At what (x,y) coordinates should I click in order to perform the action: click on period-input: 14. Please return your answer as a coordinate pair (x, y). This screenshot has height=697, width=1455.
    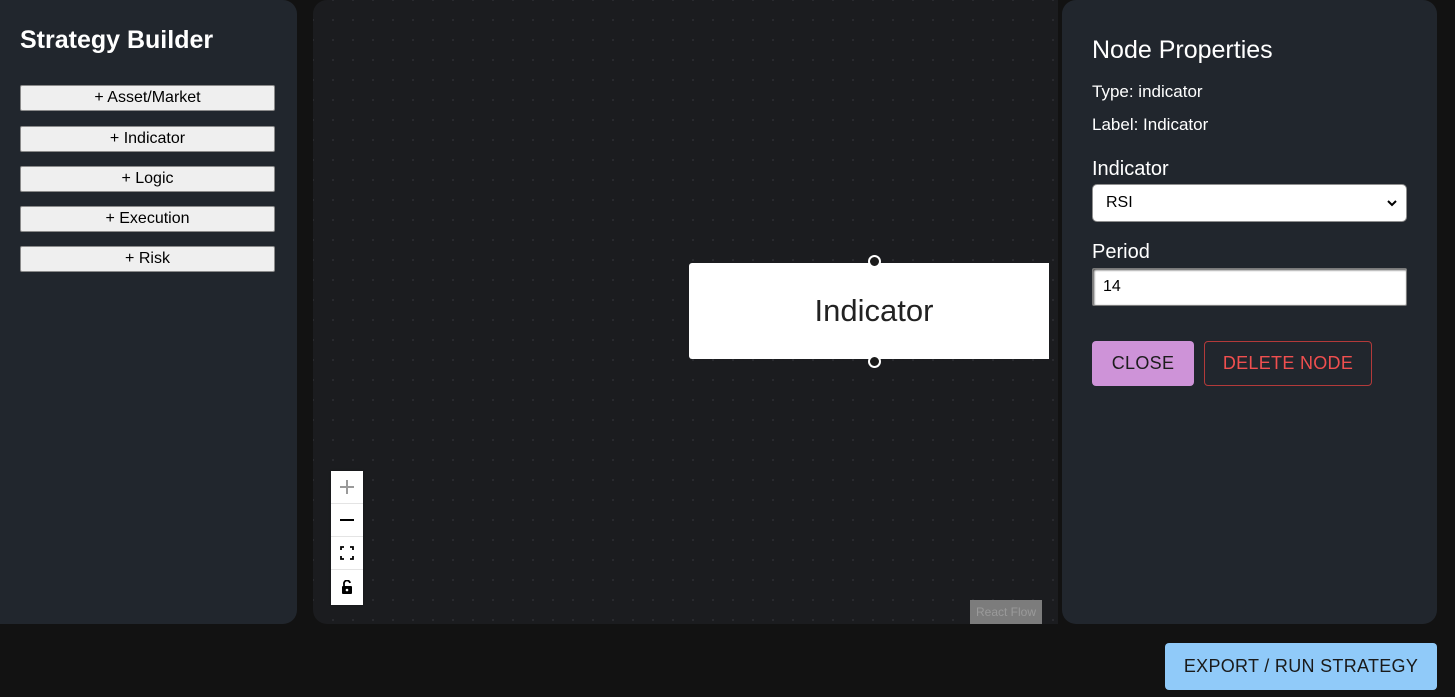
    Looking at the image, I should click on (1249, 287).